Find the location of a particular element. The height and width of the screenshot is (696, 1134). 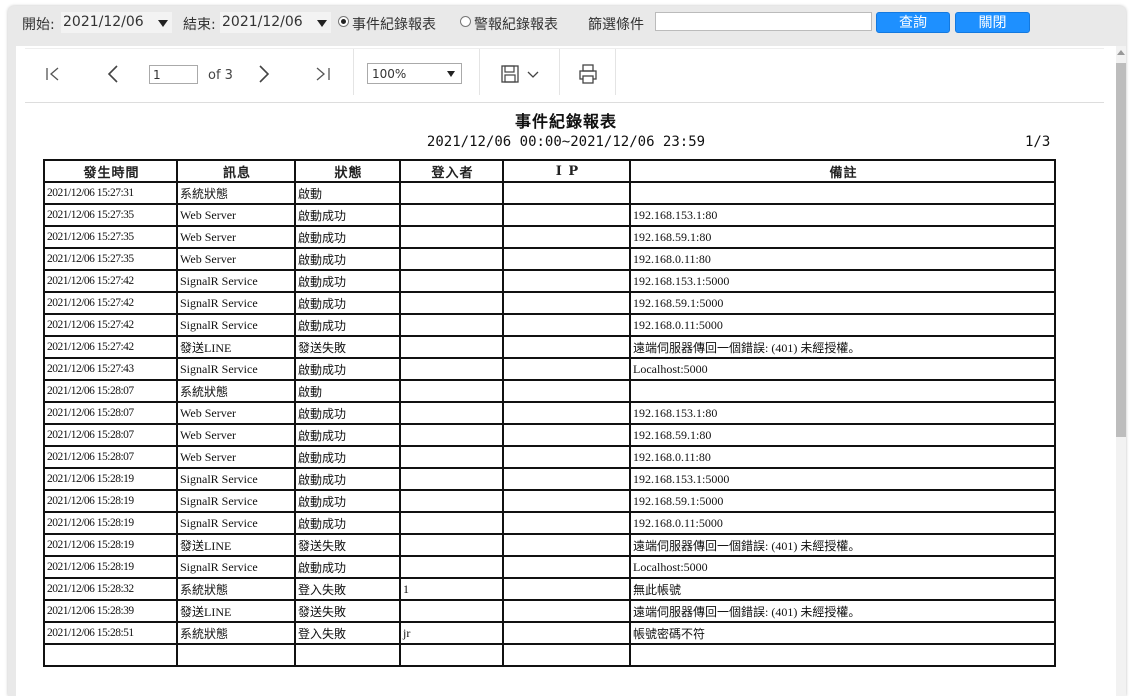

column-header-user: 登入者 is located at coordinates (451, 171).